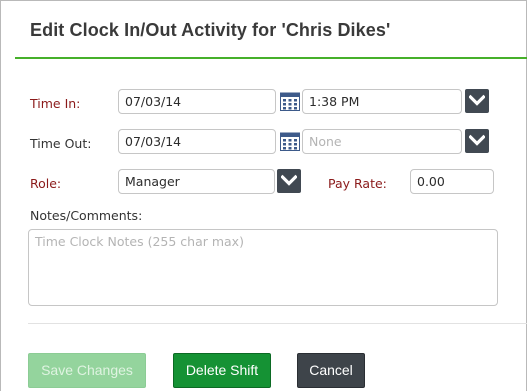 The height and width of the screenshot is (392, 527). What do you see at coordinates (86, 215) in the screenshot?
I see `notes-label: Notes/Comments:` at bounding box center [86, 215].